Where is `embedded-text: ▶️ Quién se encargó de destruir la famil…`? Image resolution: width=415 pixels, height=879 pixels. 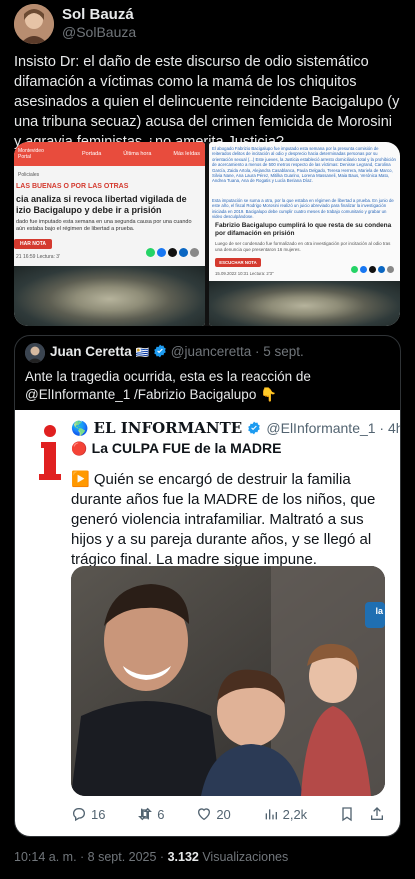 embedded-text: ▶️ Quién se encargó de destruir la famil… is located at coordinates (227, 520).